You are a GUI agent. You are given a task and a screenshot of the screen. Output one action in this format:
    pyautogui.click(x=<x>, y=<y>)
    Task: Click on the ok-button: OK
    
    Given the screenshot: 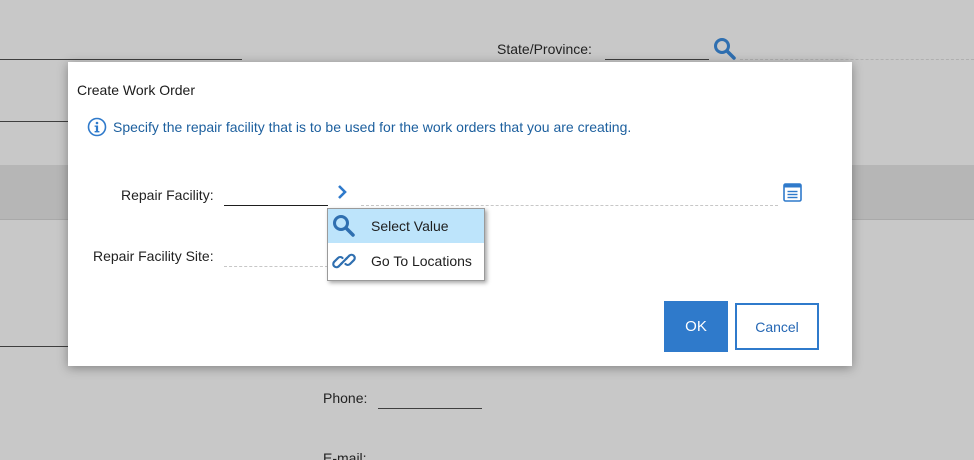 What is the action you would take?
    pyautogui.click(x=696, y=326)
    